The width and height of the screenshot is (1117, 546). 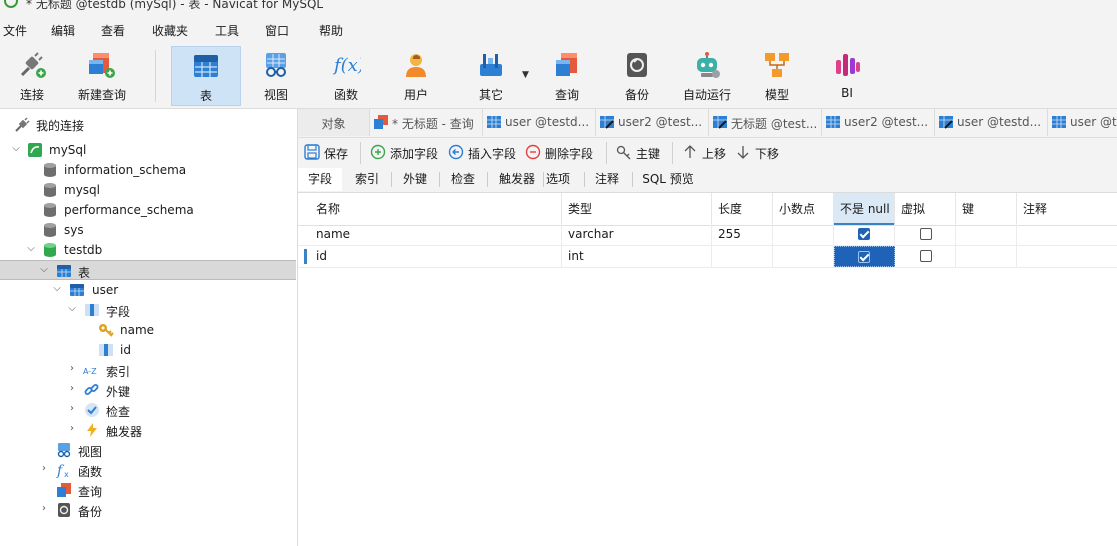 What do you see at coordinates (742, 234) in the screenshot?
I see `cell-length: 255` at bounding box center [742, 234].